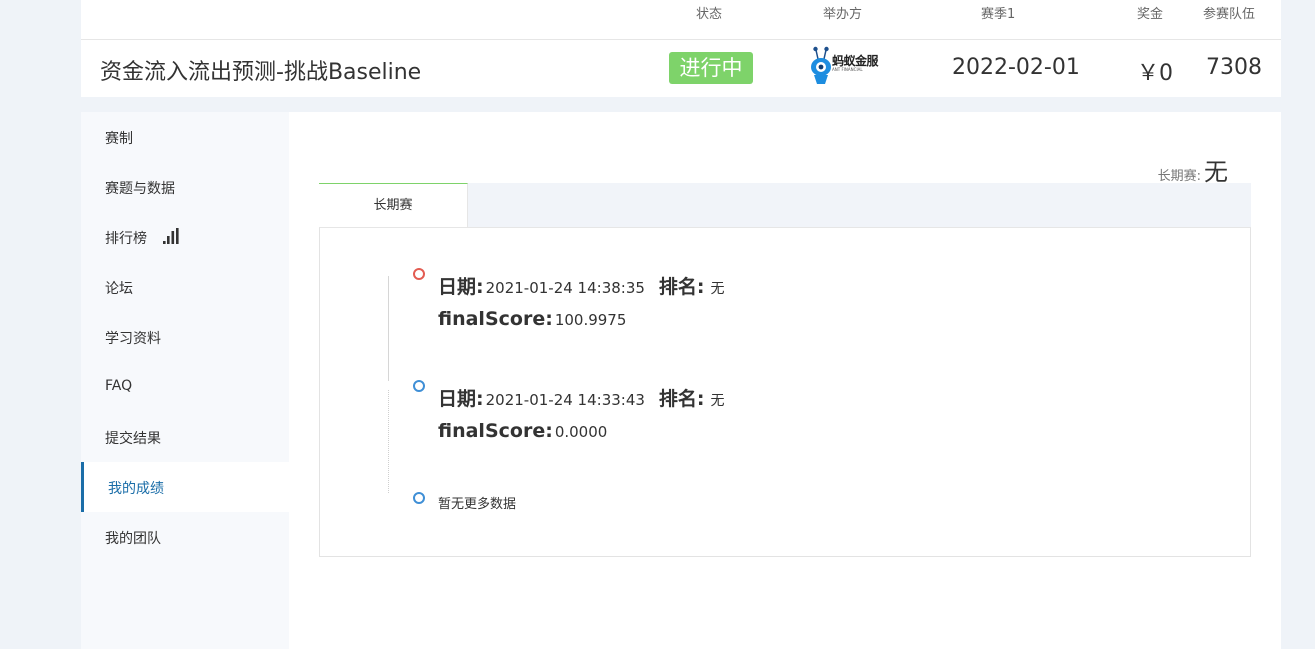  Describe the element at coordinates (133, 439) in the screenshot. I see `sidebar-item-label: 提交结果` at that location.